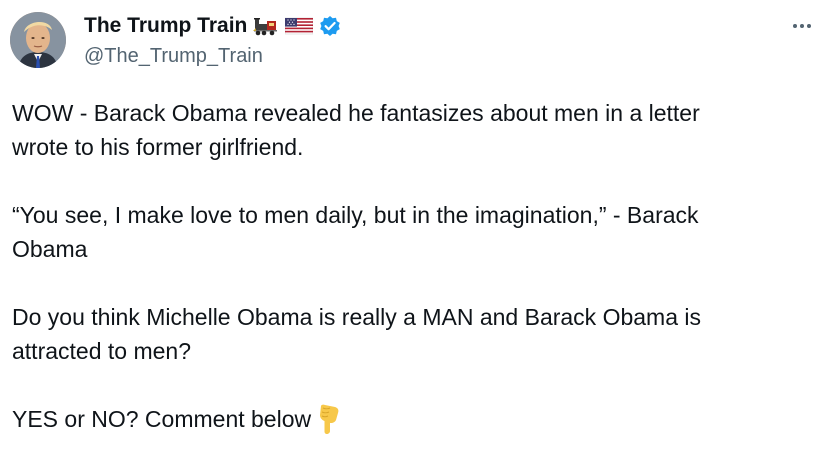  I want to click on verified-badge-icon, so click(330, 26).